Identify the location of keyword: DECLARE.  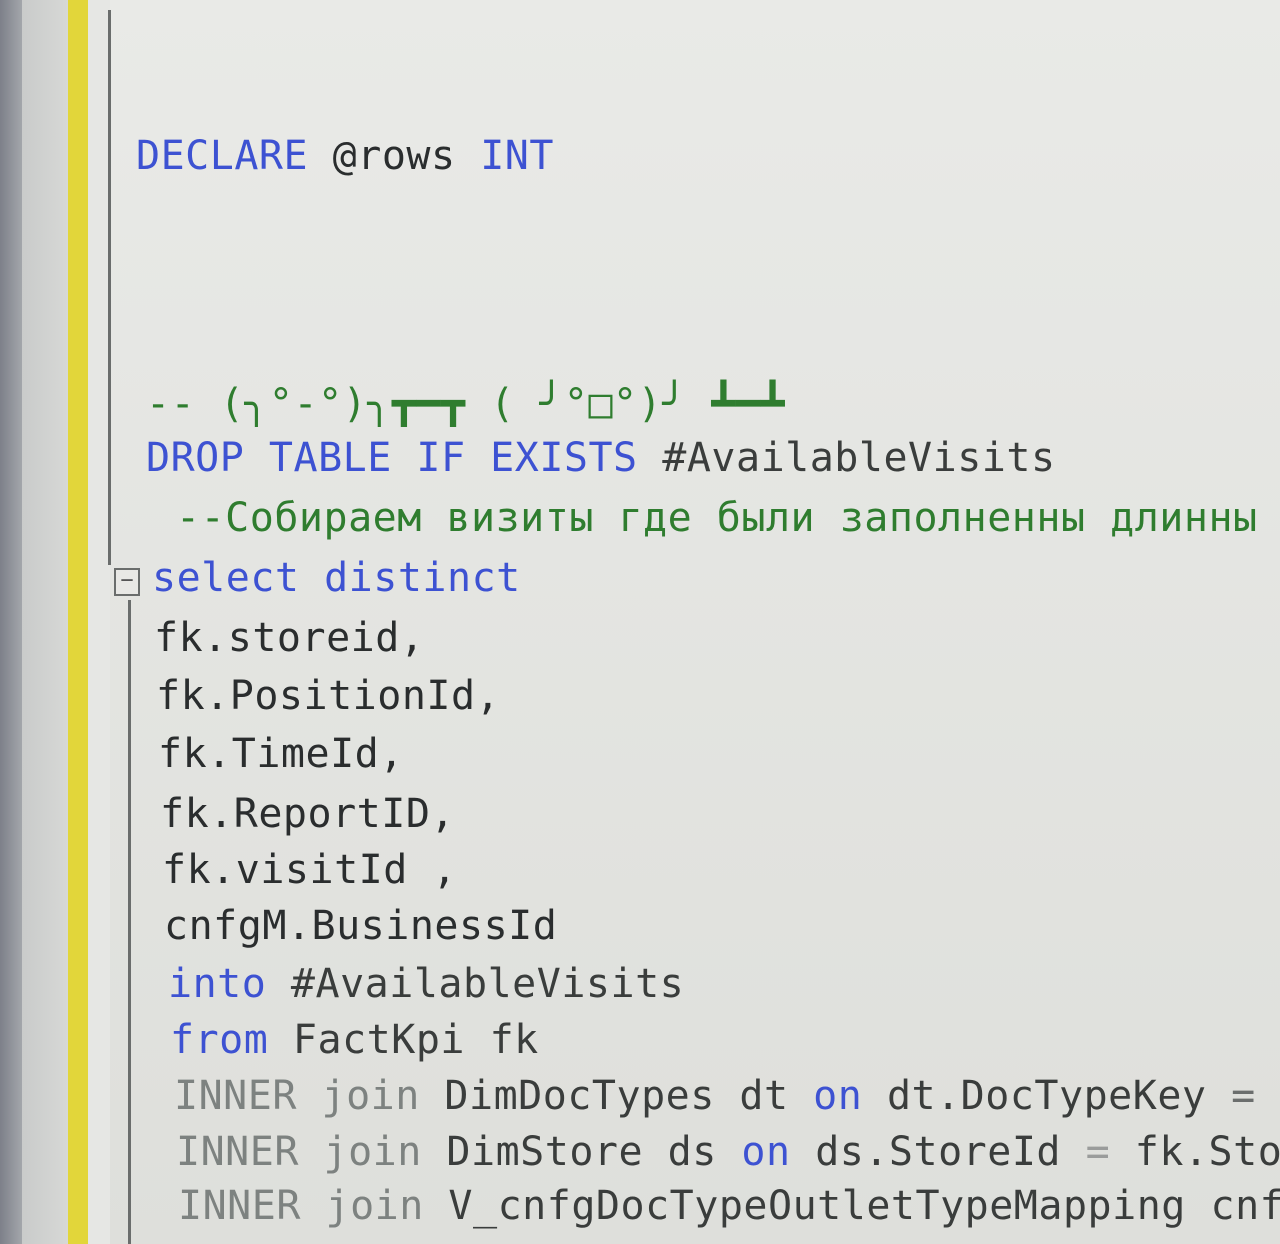
(222, 156).